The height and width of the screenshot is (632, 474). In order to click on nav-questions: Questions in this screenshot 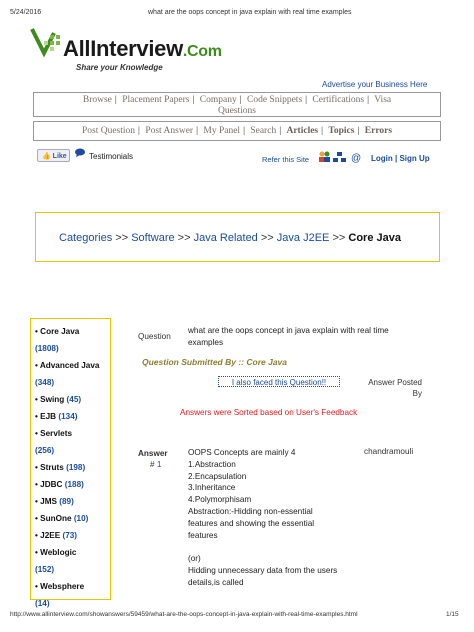, I will do `click(237, 111)`.